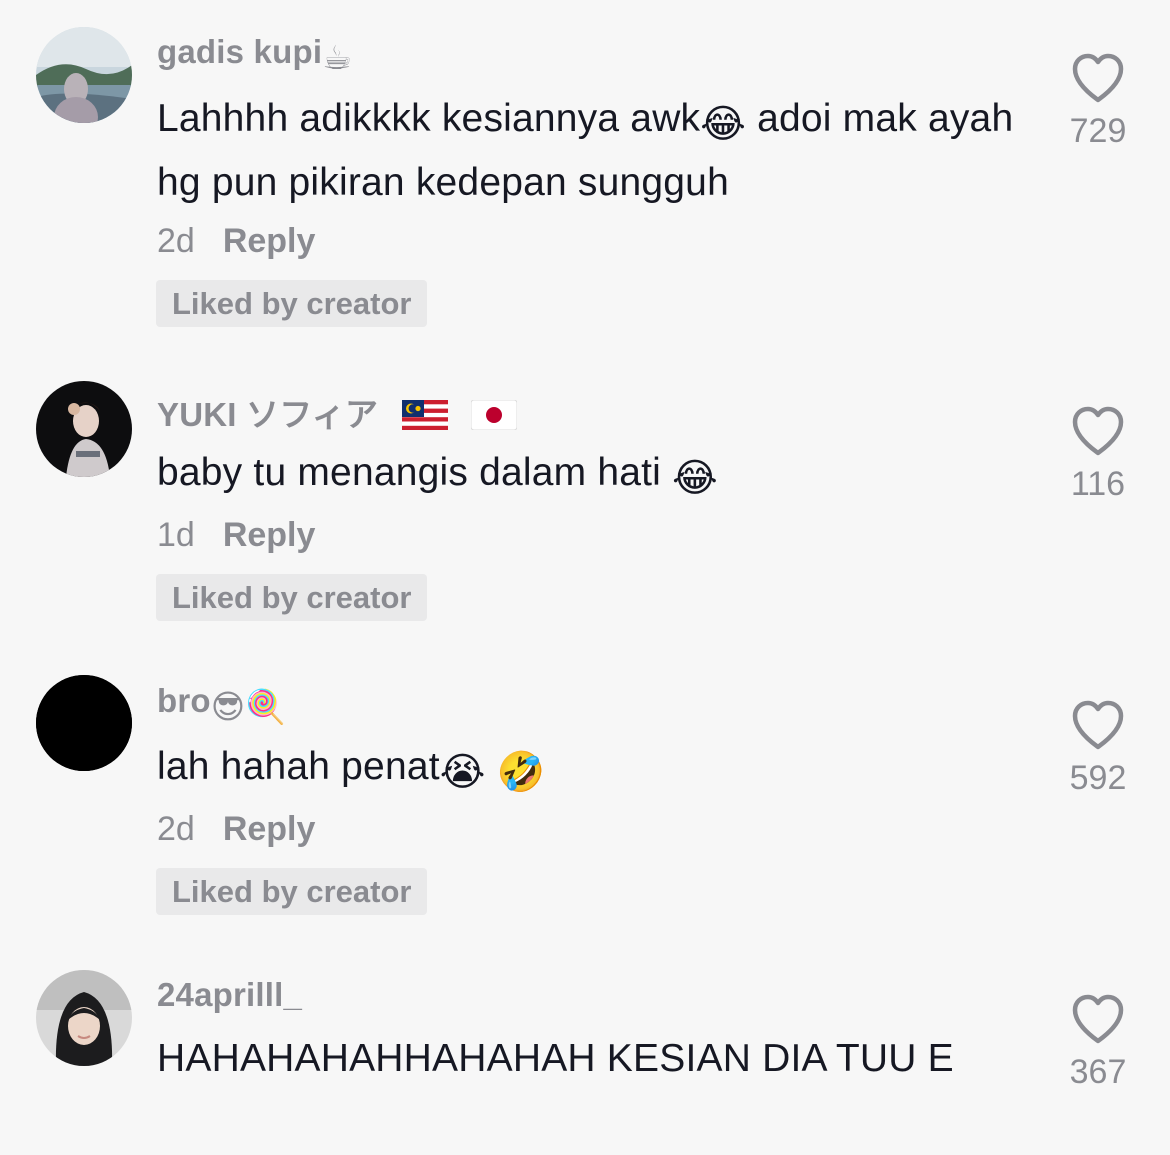  What do you see at coordinates (1098, 1072) in the screenshot?
I see `like-count: 367` at bounding box center [1098, 1072].